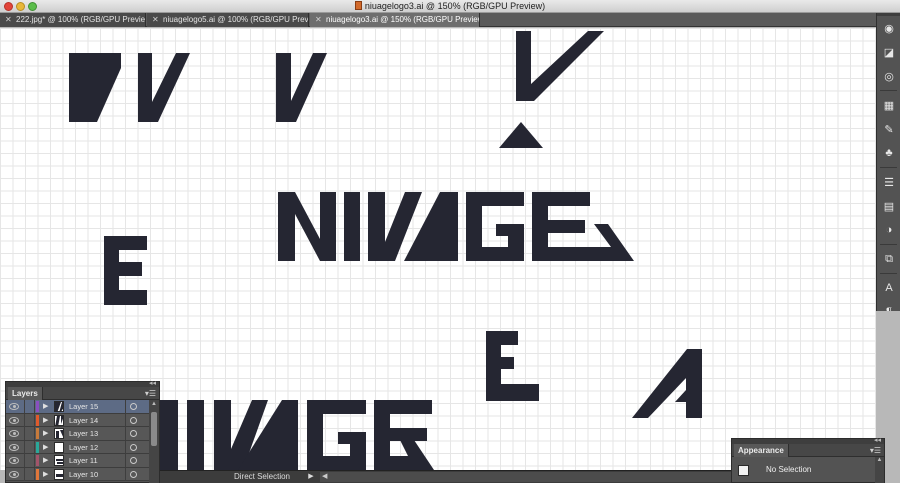 The width and height of the screenshot is (900, 483). I want to click on layer-row: ▶ Layer 10, so click(77, 474).